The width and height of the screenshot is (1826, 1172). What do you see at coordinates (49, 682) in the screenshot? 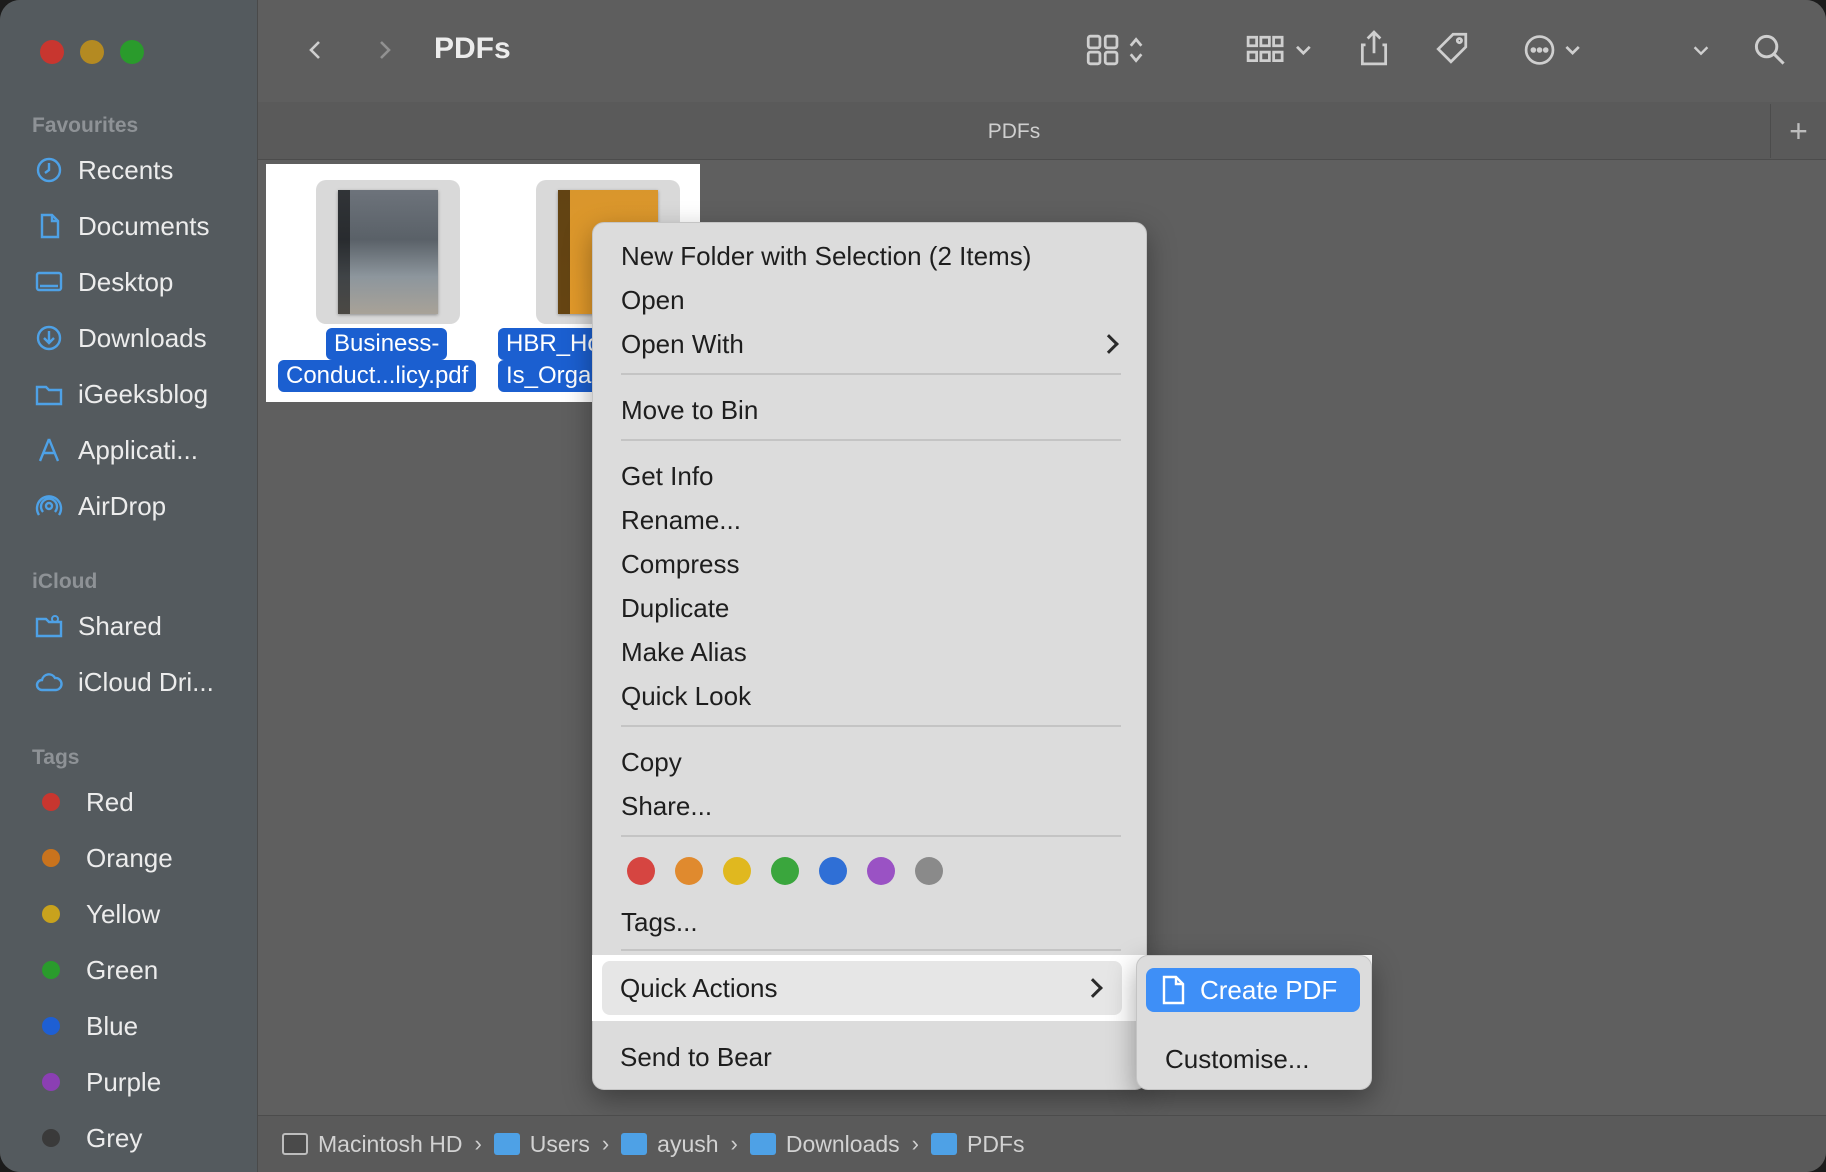
I see `cloud-icon` at bounding box center [49, 682].